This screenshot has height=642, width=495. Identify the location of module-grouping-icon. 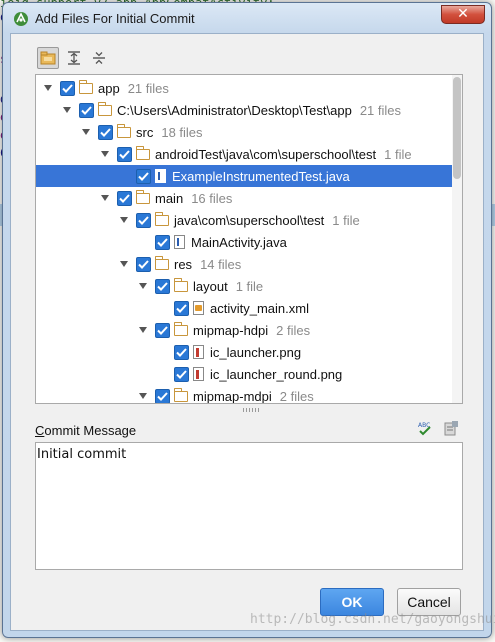
(48, 58).